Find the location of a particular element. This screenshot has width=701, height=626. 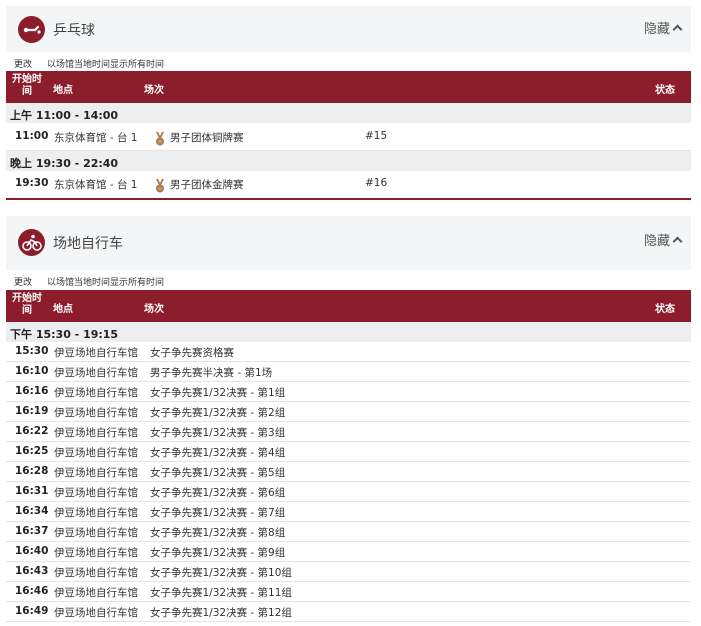

table-row: 16:37 伊豆场地自行车馆 女子争先赛1/32决赛 - 第8组 is located at coordinates (348, 532).